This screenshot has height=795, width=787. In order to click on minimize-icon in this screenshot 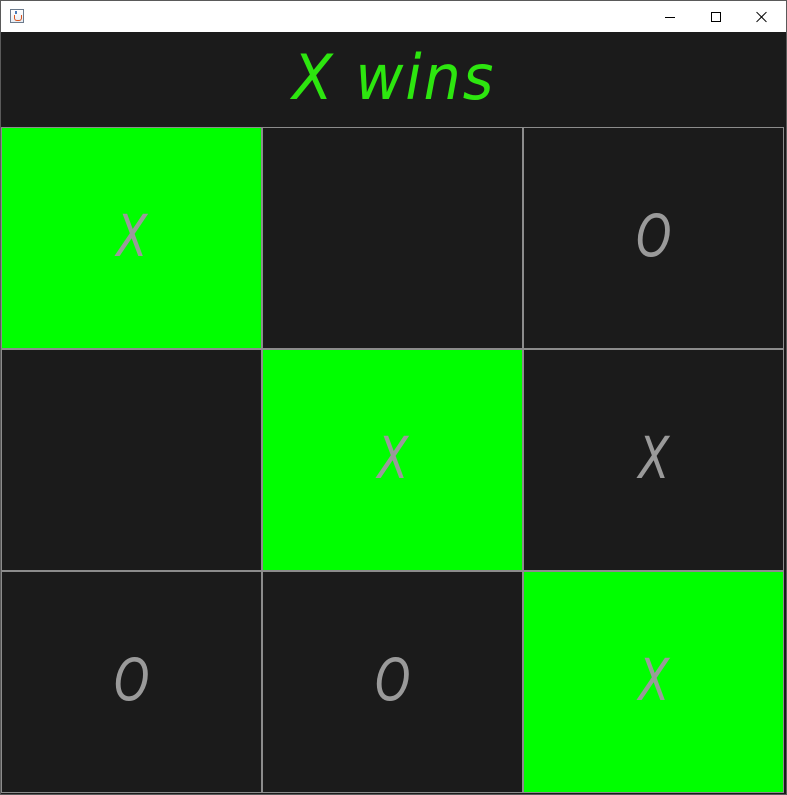, I will do `click(670, 17)`.